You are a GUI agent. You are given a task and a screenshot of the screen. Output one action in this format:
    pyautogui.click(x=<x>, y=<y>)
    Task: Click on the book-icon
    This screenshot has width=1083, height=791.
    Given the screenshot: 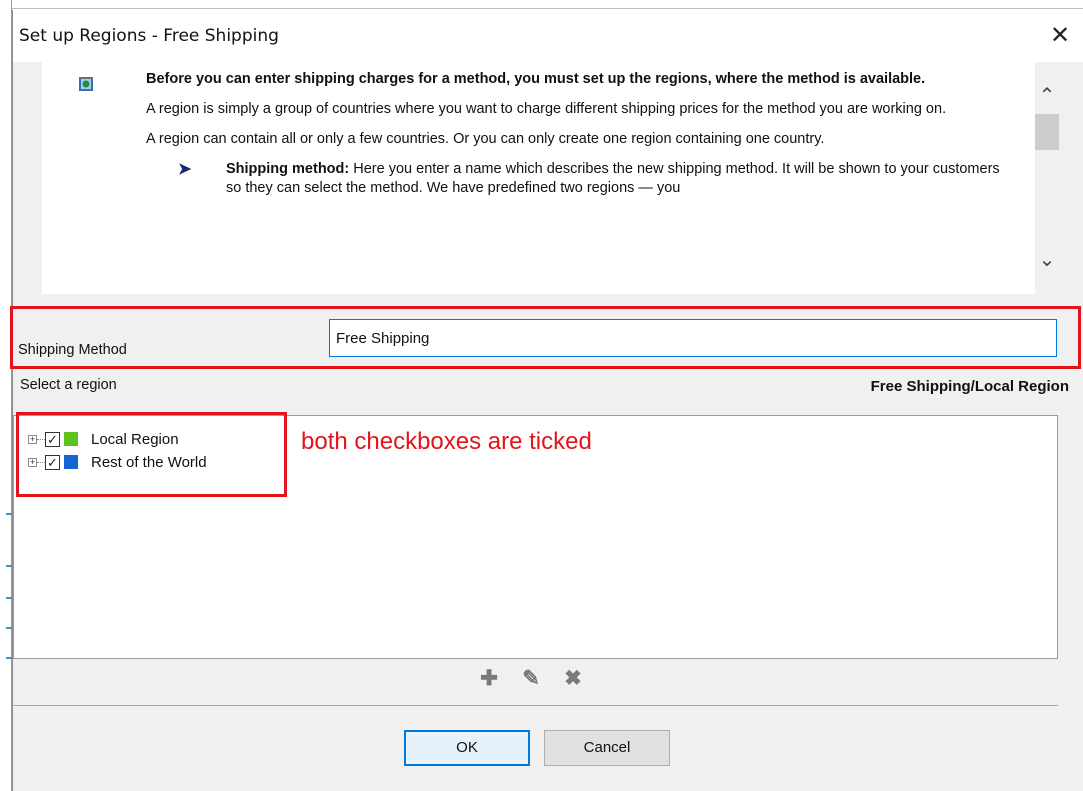 What is the action you would take?
    pyautogui.click(x=86, y=84)
    